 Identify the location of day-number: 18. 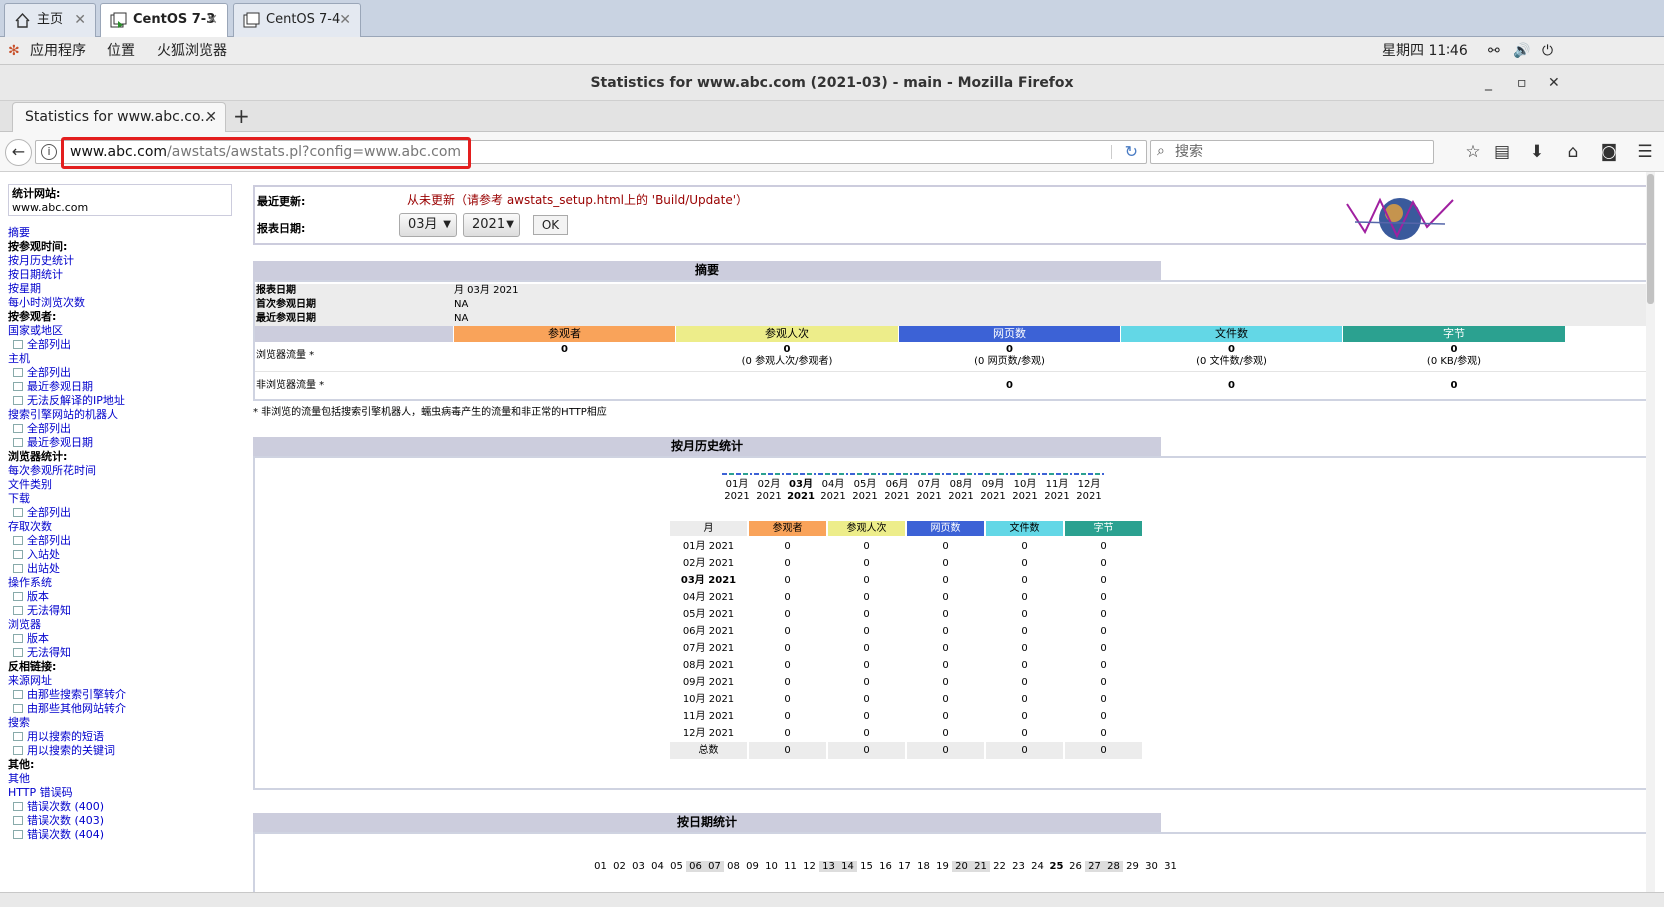
(923, 866).